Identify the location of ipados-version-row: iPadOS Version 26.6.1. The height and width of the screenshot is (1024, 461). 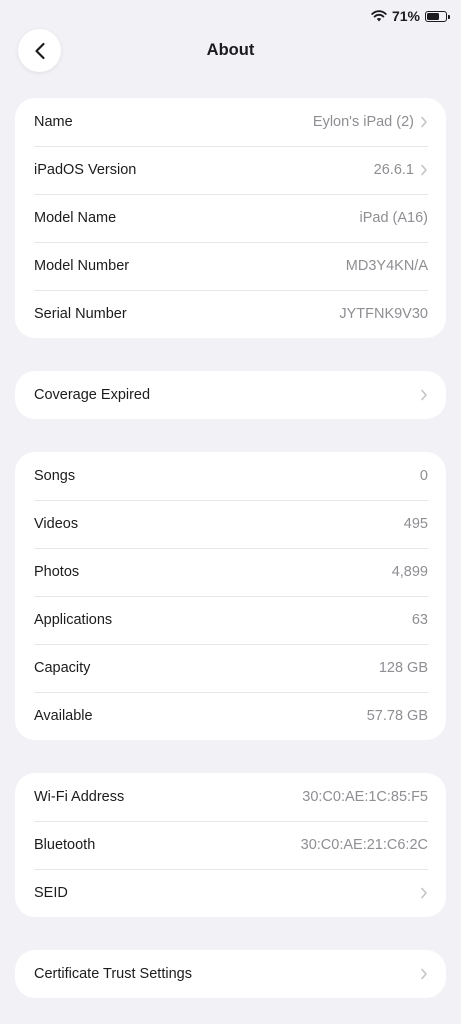
(230, 170).